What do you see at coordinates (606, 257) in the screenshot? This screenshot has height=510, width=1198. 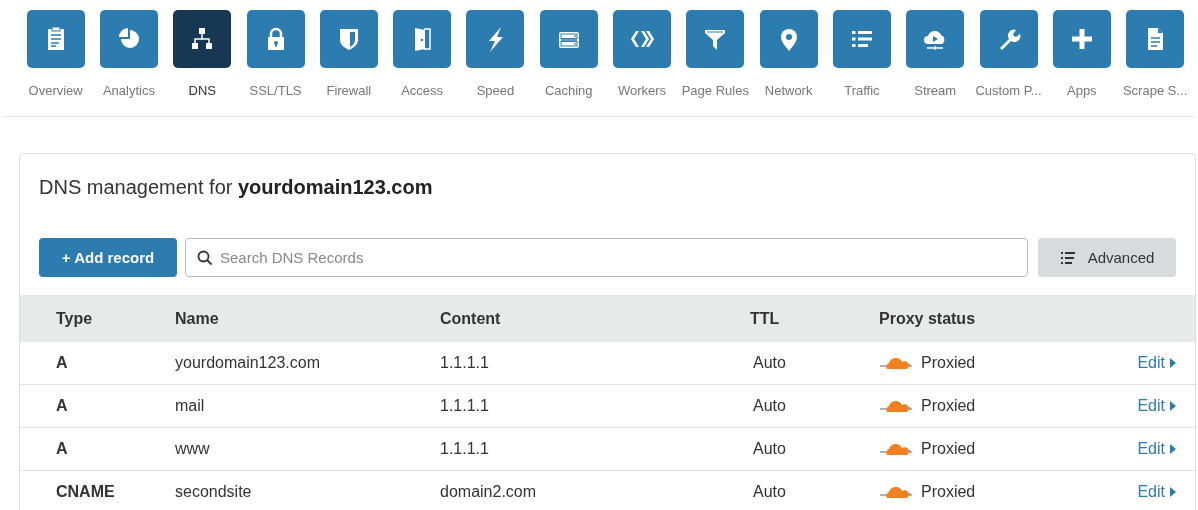 I see `search-field: Search DNS Records` at bounding box center [606, 257].